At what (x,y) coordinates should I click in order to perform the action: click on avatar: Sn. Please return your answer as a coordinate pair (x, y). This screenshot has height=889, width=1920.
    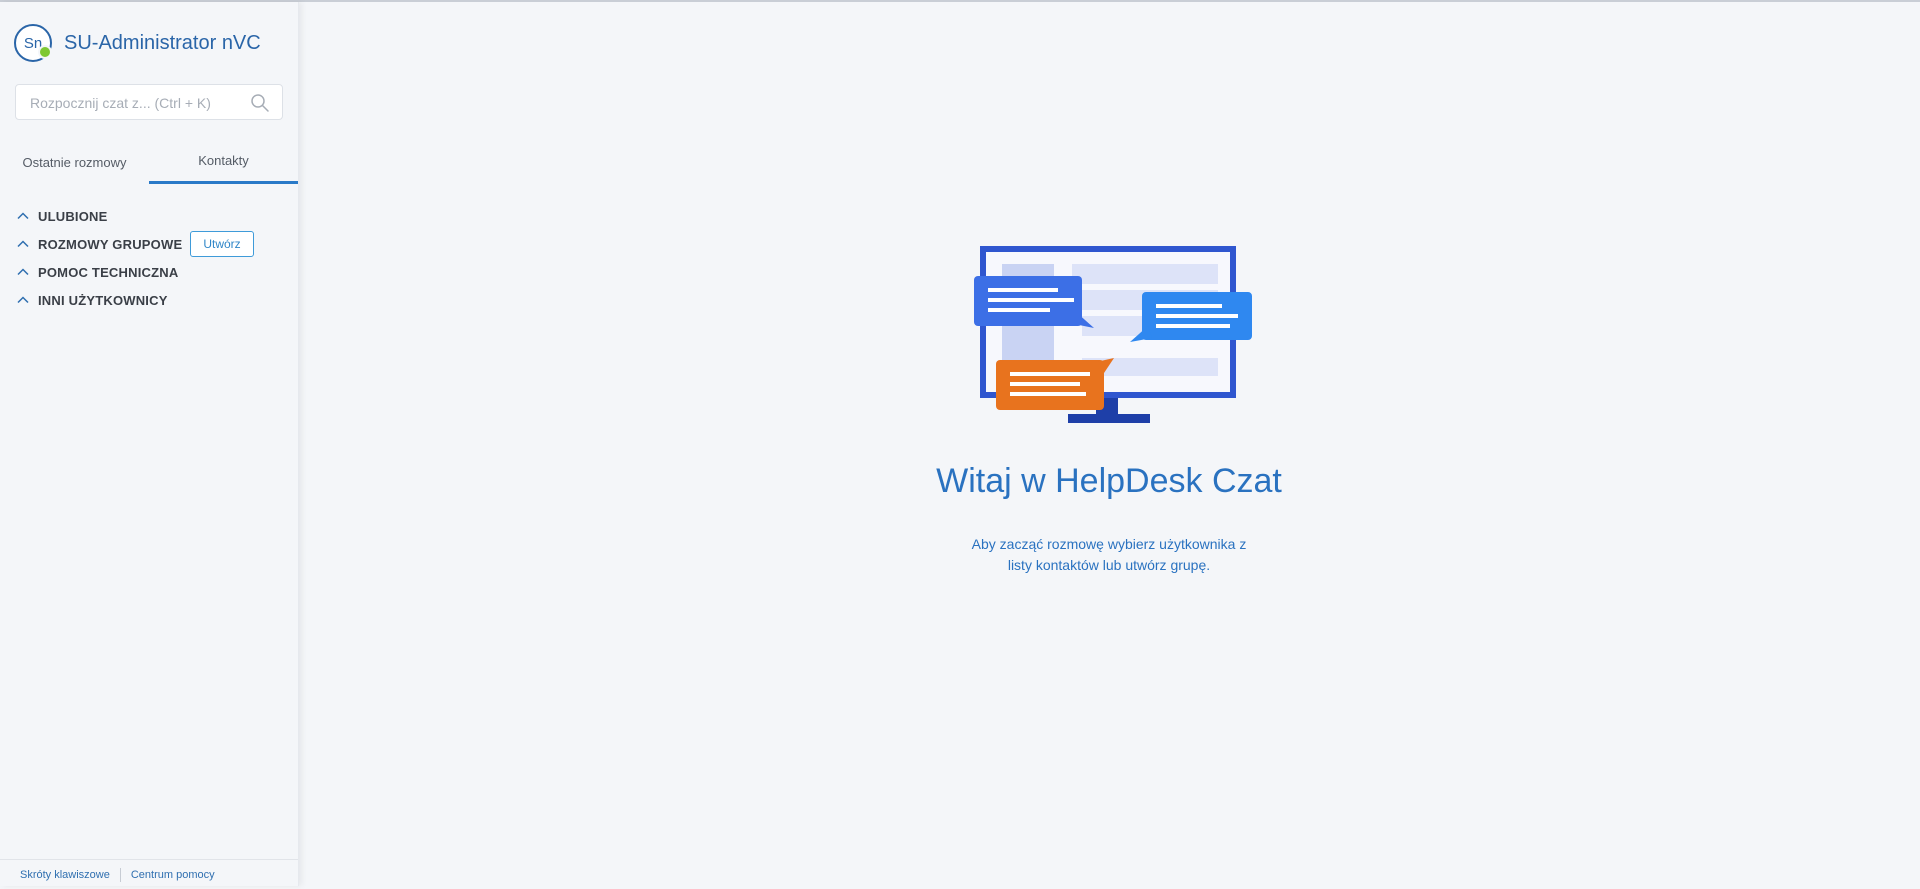
    Looking at the image, I should click on (33, 43).